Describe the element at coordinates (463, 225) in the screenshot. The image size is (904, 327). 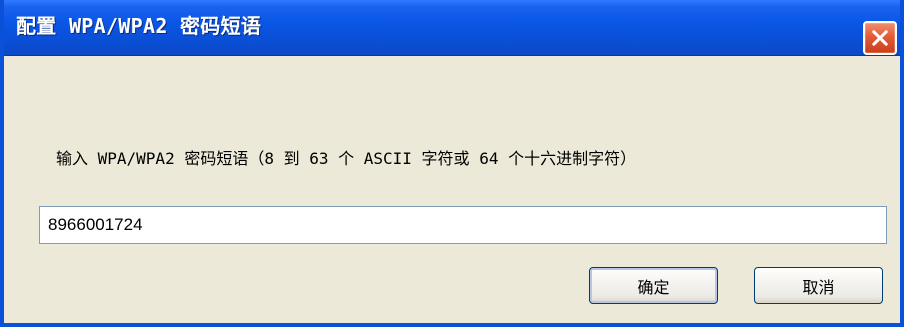
I see `passphrase-input` at that location.